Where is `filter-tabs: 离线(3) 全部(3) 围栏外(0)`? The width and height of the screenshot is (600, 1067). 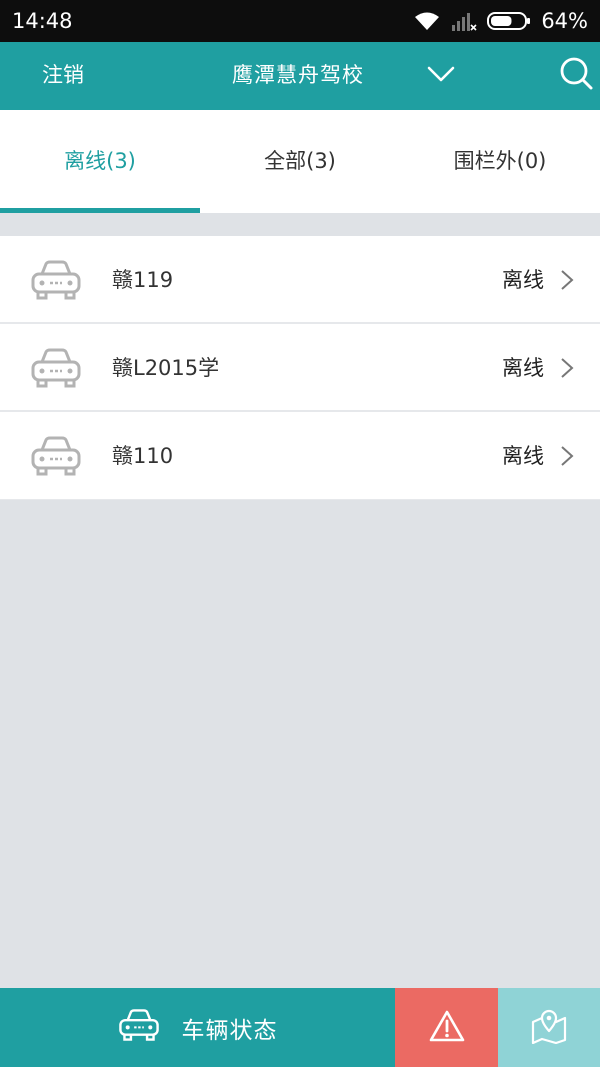 filter-tabs: 离线(3) 全部(3) 围栏外(0) is located at coordinates (300, 161).